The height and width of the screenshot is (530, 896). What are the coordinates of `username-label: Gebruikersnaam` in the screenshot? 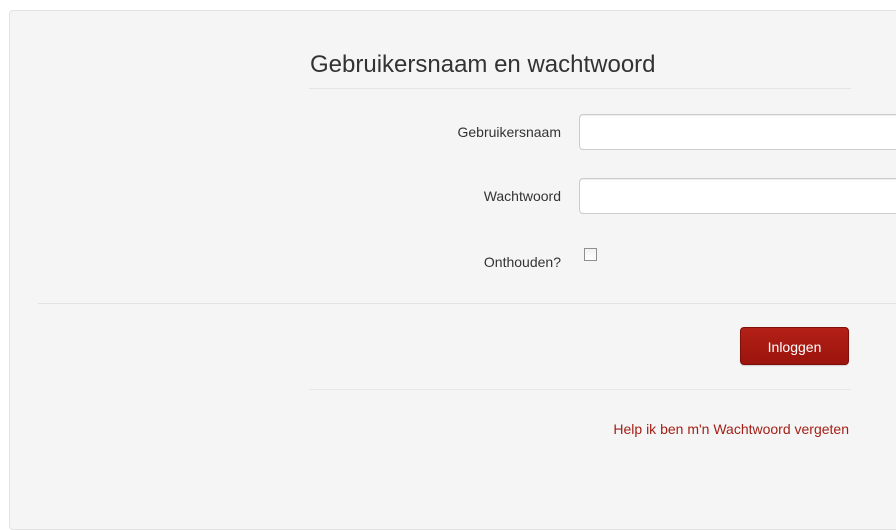 It's located at (509, 132).